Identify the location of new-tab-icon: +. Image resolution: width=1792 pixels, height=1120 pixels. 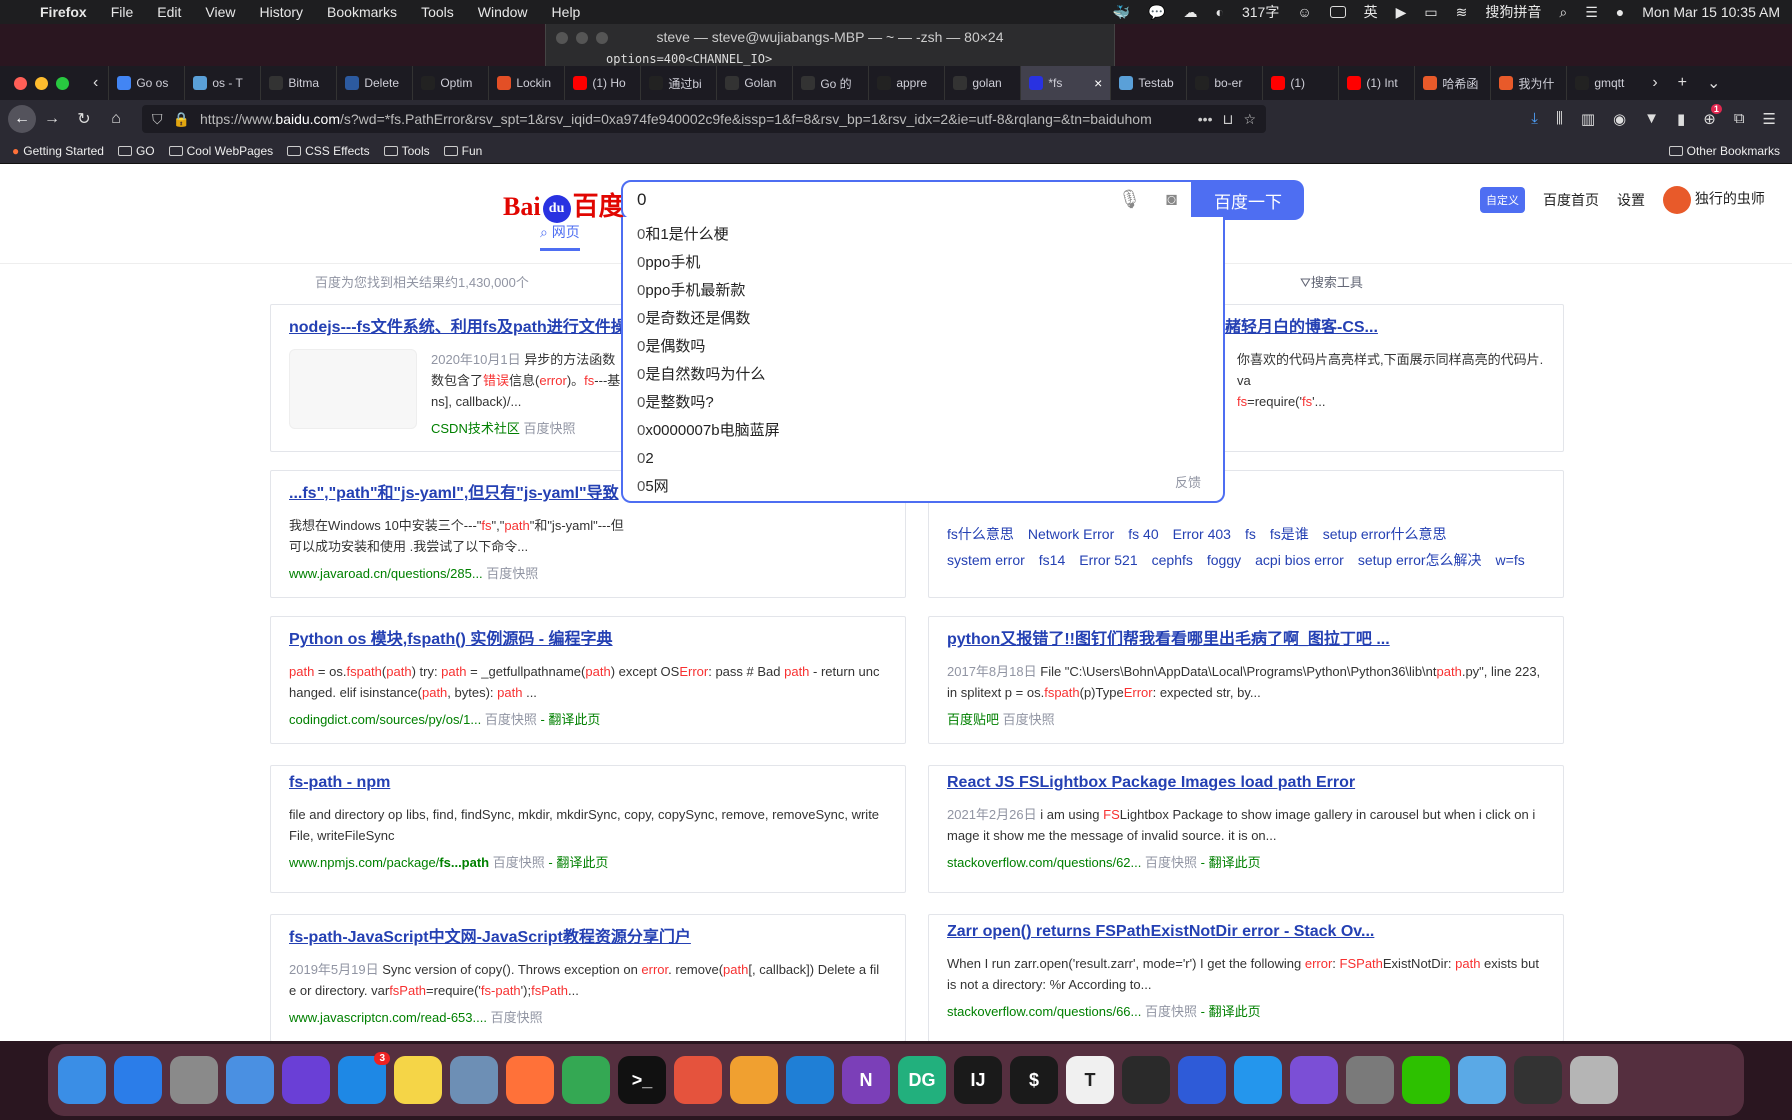
(1682, 83).